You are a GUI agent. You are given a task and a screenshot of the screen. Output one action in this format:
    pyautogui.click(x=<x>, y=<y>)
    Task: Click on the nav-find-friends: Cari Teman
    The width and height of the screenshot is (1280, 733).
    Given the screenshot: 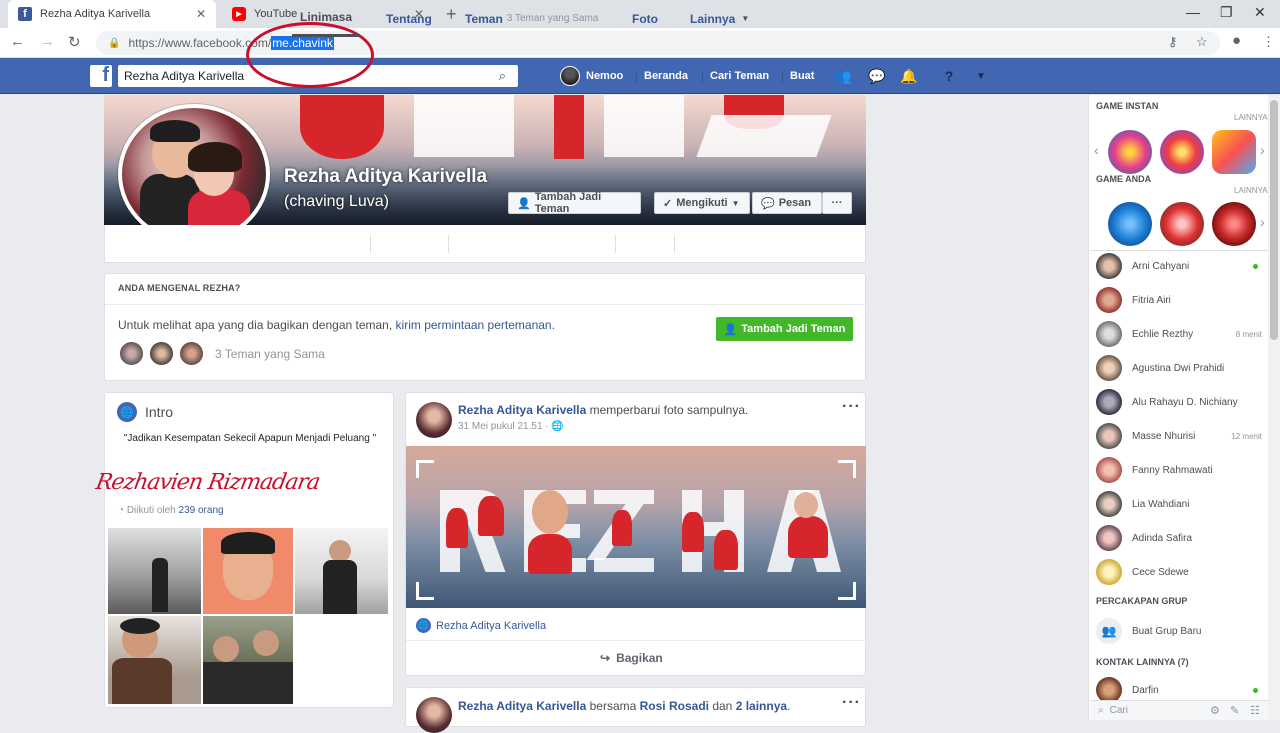 What is the action you would take?
    pyautogui.click(x=735, y=76)
    